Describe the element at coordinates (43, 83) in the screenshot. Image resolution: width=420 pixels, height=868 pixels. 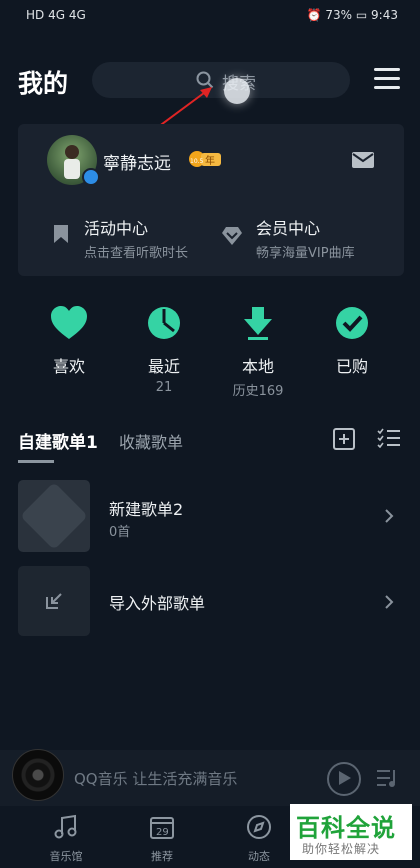
I see `page-title: 我的` at that location.